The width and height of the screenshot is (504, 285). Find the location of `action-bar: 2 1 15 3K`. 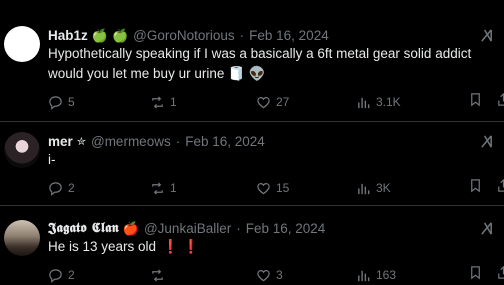

action-bar: 2 1 15 3K is located at coordinates (276, 188).